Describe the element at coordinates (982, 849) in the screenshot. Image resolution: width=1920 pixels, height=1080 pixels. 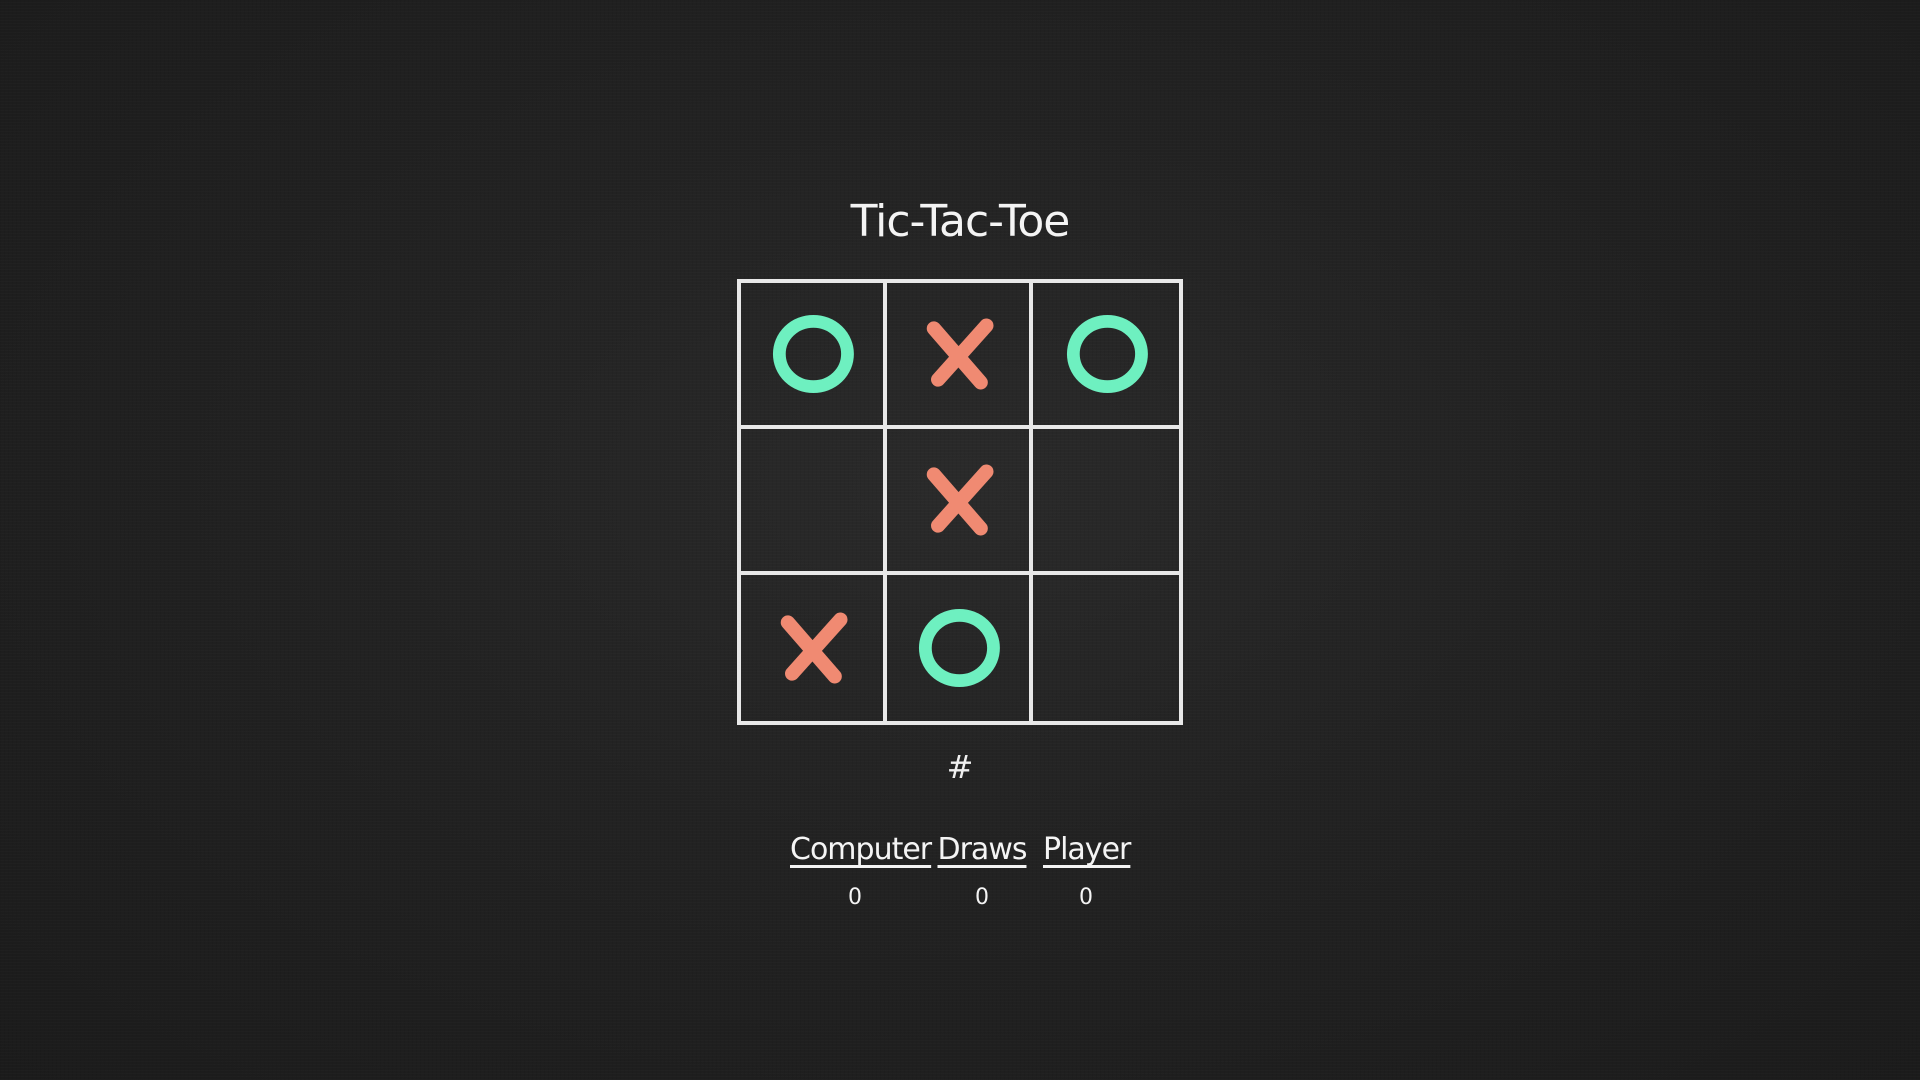
I see `score-draws-label: Draws` at that location.